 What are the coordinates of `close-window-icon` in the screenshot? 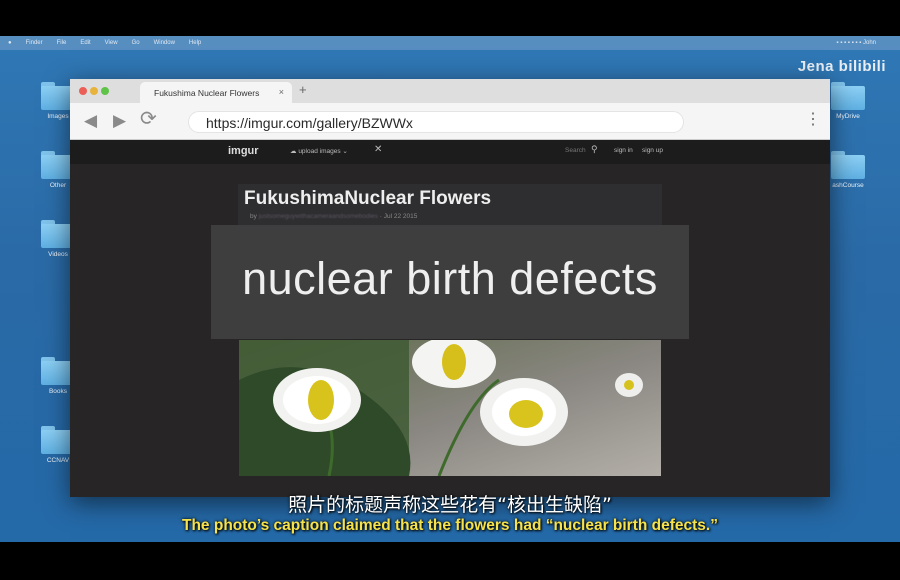 It's located at (83, 91).